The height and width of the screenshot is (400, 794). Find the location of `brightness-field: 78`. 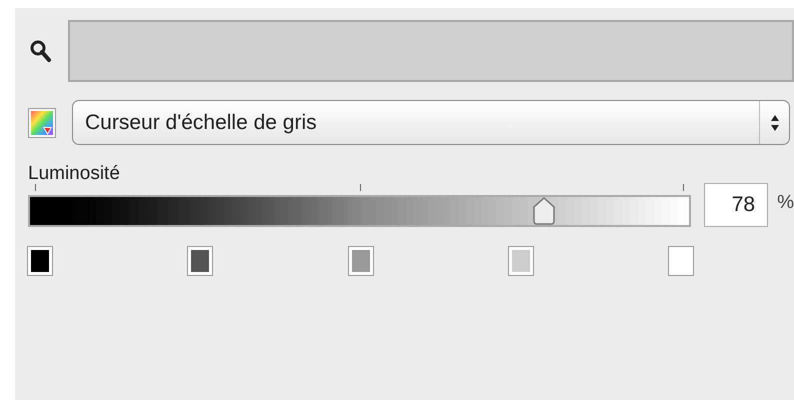

brightness-field: 78 is located at coordinates (736, 205).